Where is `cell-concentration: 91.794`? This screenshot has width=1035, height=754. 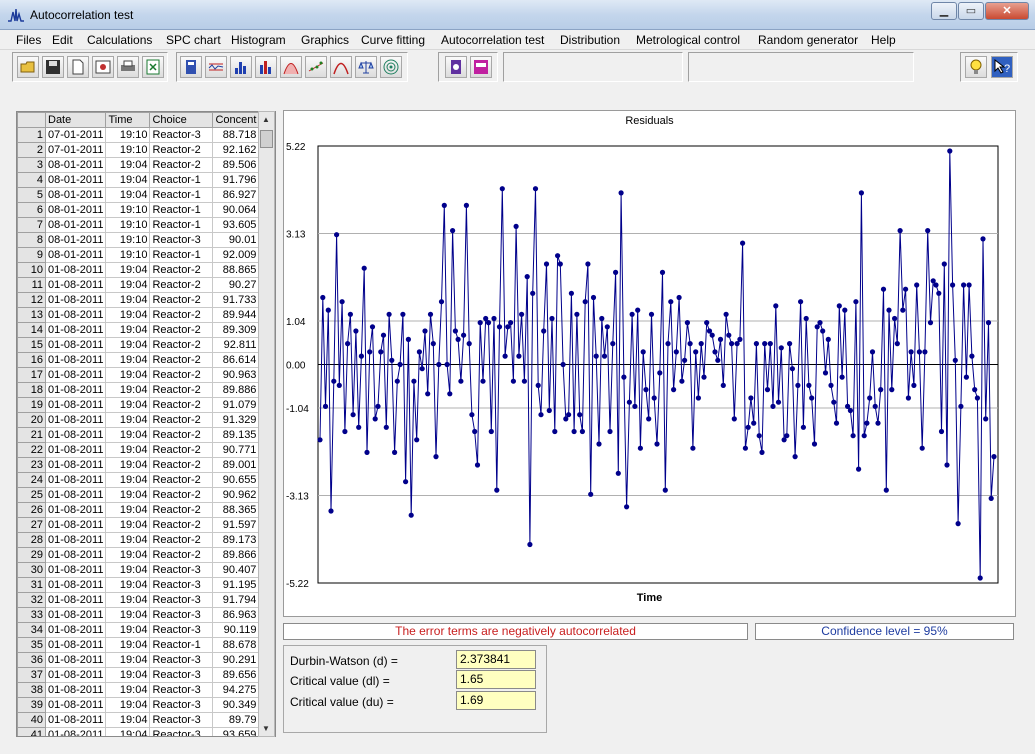
cell-concentration: 91.794 is located at coordinates (236, 600).